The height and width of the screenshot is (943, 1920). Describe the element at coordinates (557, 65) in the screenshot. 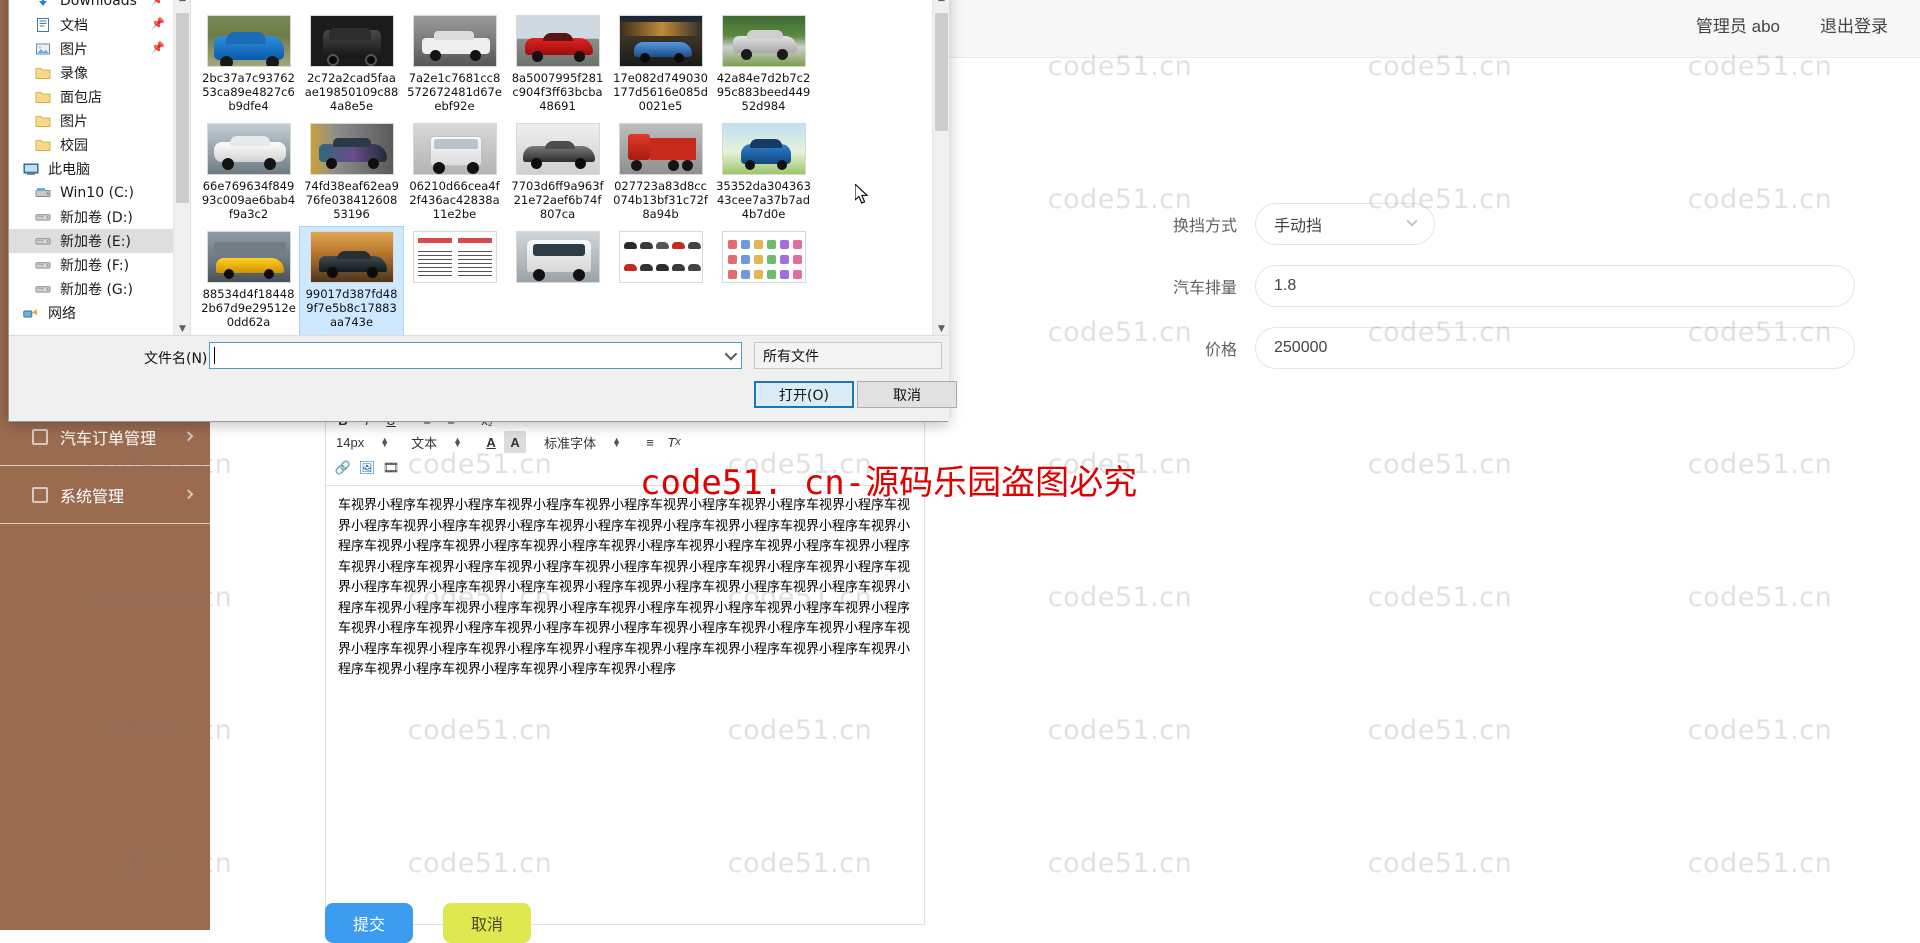

I see `file-item: 8a5007995f281c904f3ff63bcba48691` at that location.